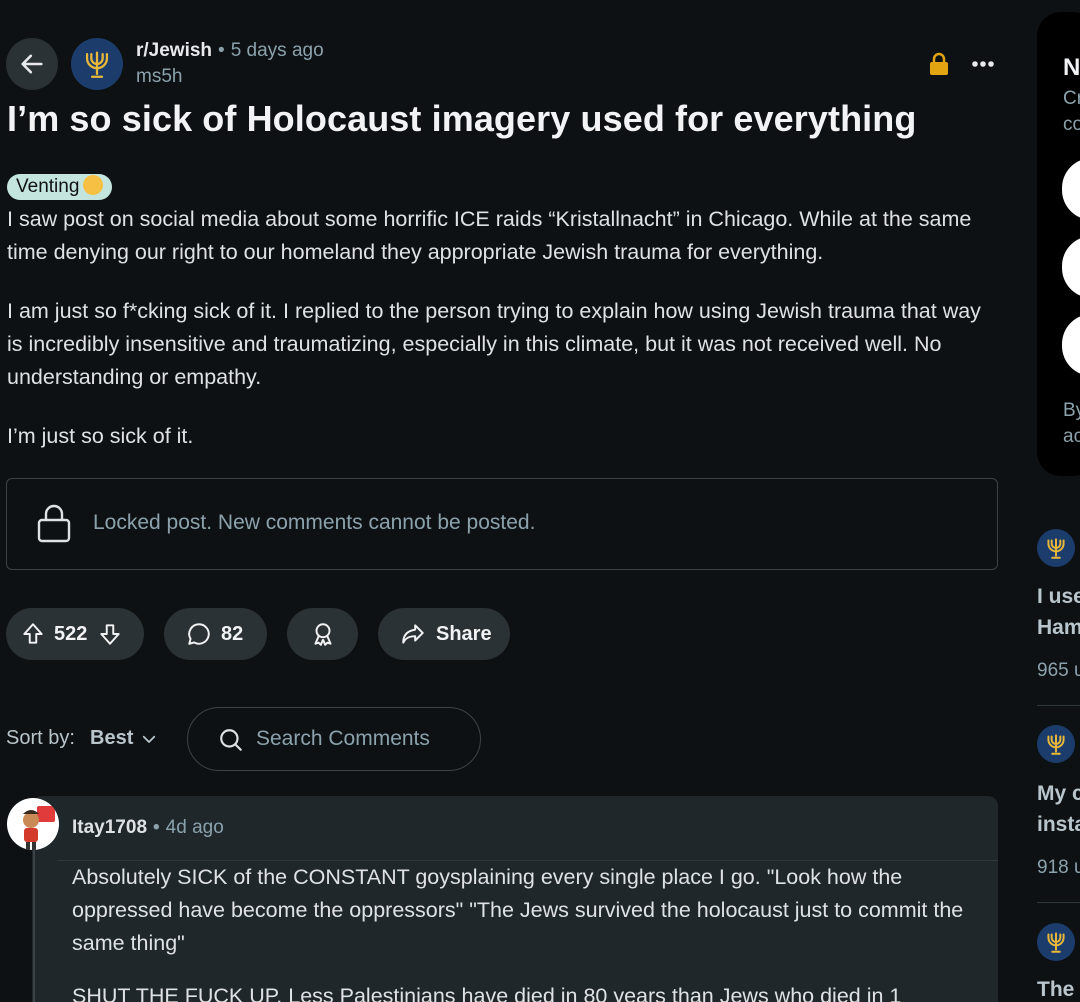 The height and width of the screenshot is (1002, 1080). I want to click on back-arrow-icon, so click(32, 64).